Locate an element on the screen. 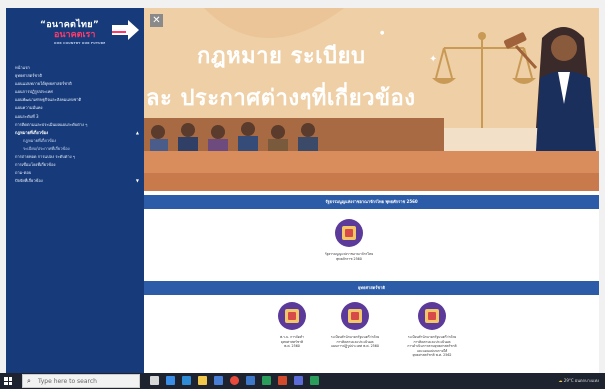  weather-icon: ☁ is located at coordinates (560, 380).